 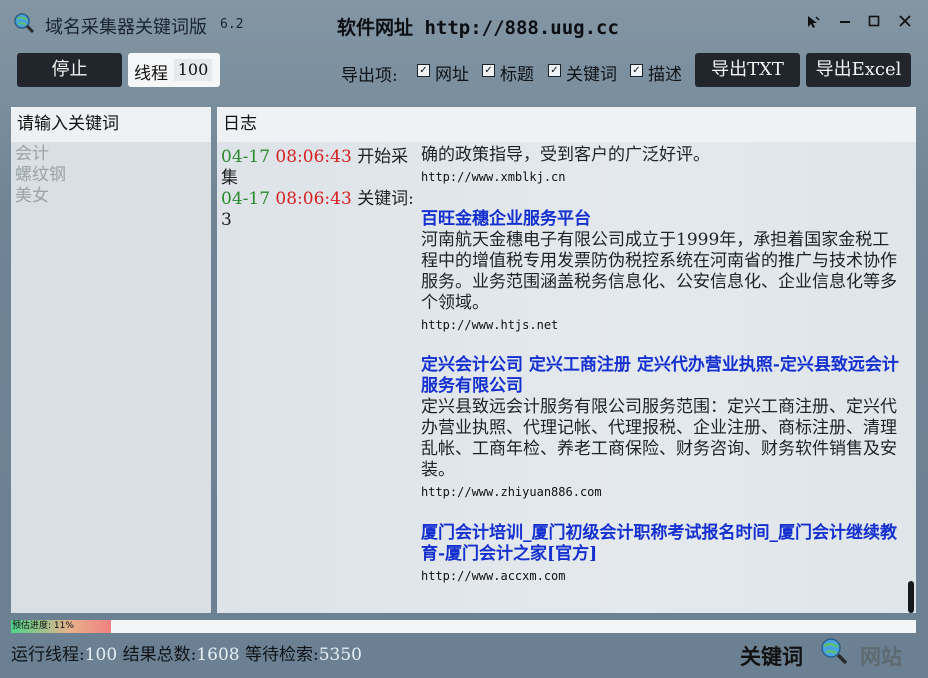 I want to click on app-title: 域名采集器关键词版, so click(x=126, y=27).